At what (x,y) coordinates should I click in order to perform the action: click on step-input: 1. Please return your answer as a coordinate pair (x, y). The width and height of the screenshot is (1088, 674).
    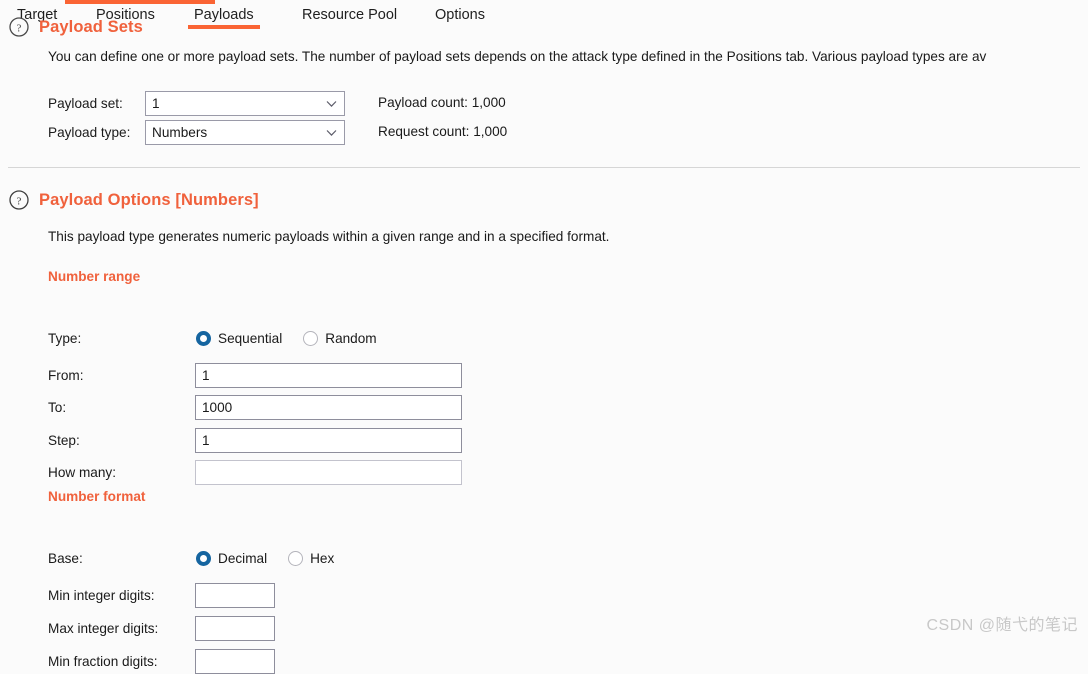
    Looking at the image, I should click on (328, 440).